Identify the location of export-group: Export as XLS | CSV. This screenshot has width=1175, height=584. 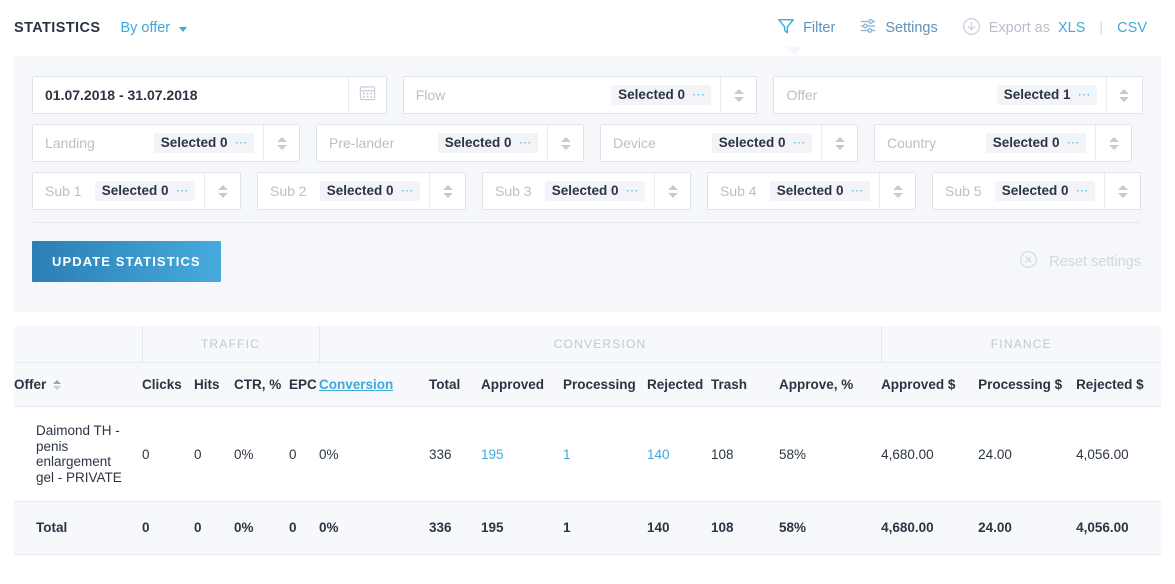
(1054, 28).